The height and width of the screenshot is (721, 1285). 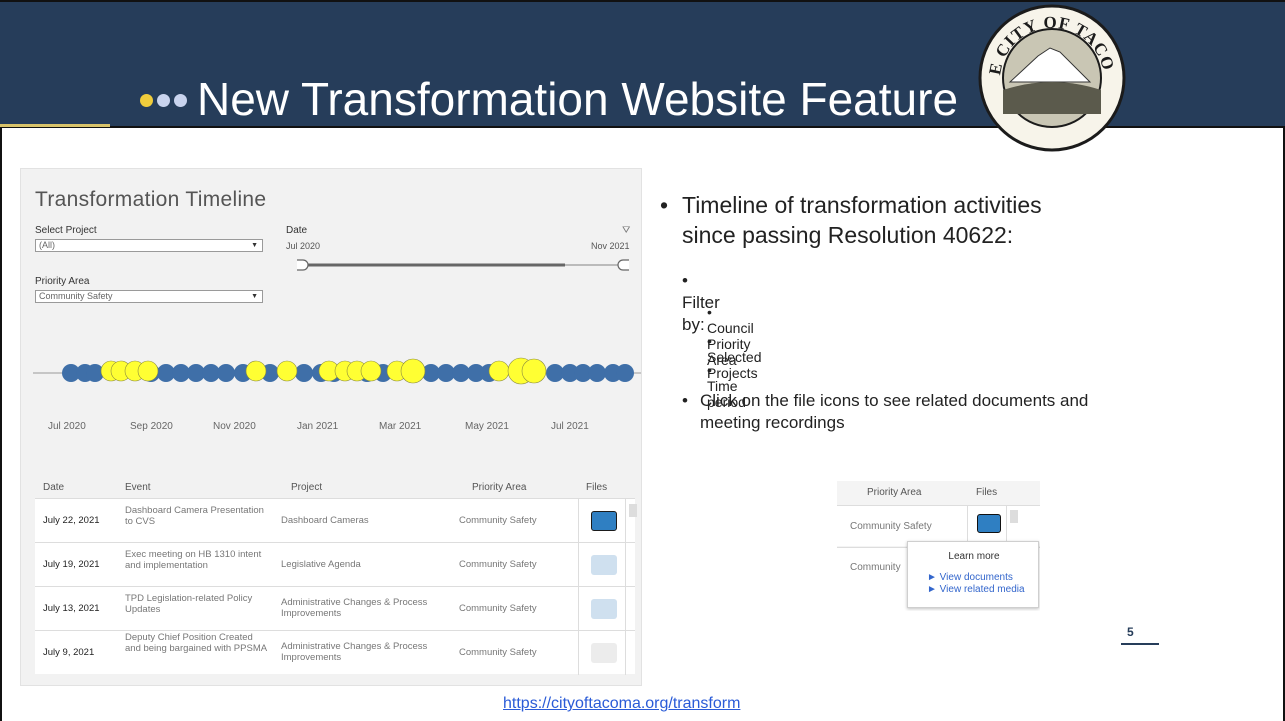 I want to click on inset-row-priority: Community, so click(x=875, y=567).